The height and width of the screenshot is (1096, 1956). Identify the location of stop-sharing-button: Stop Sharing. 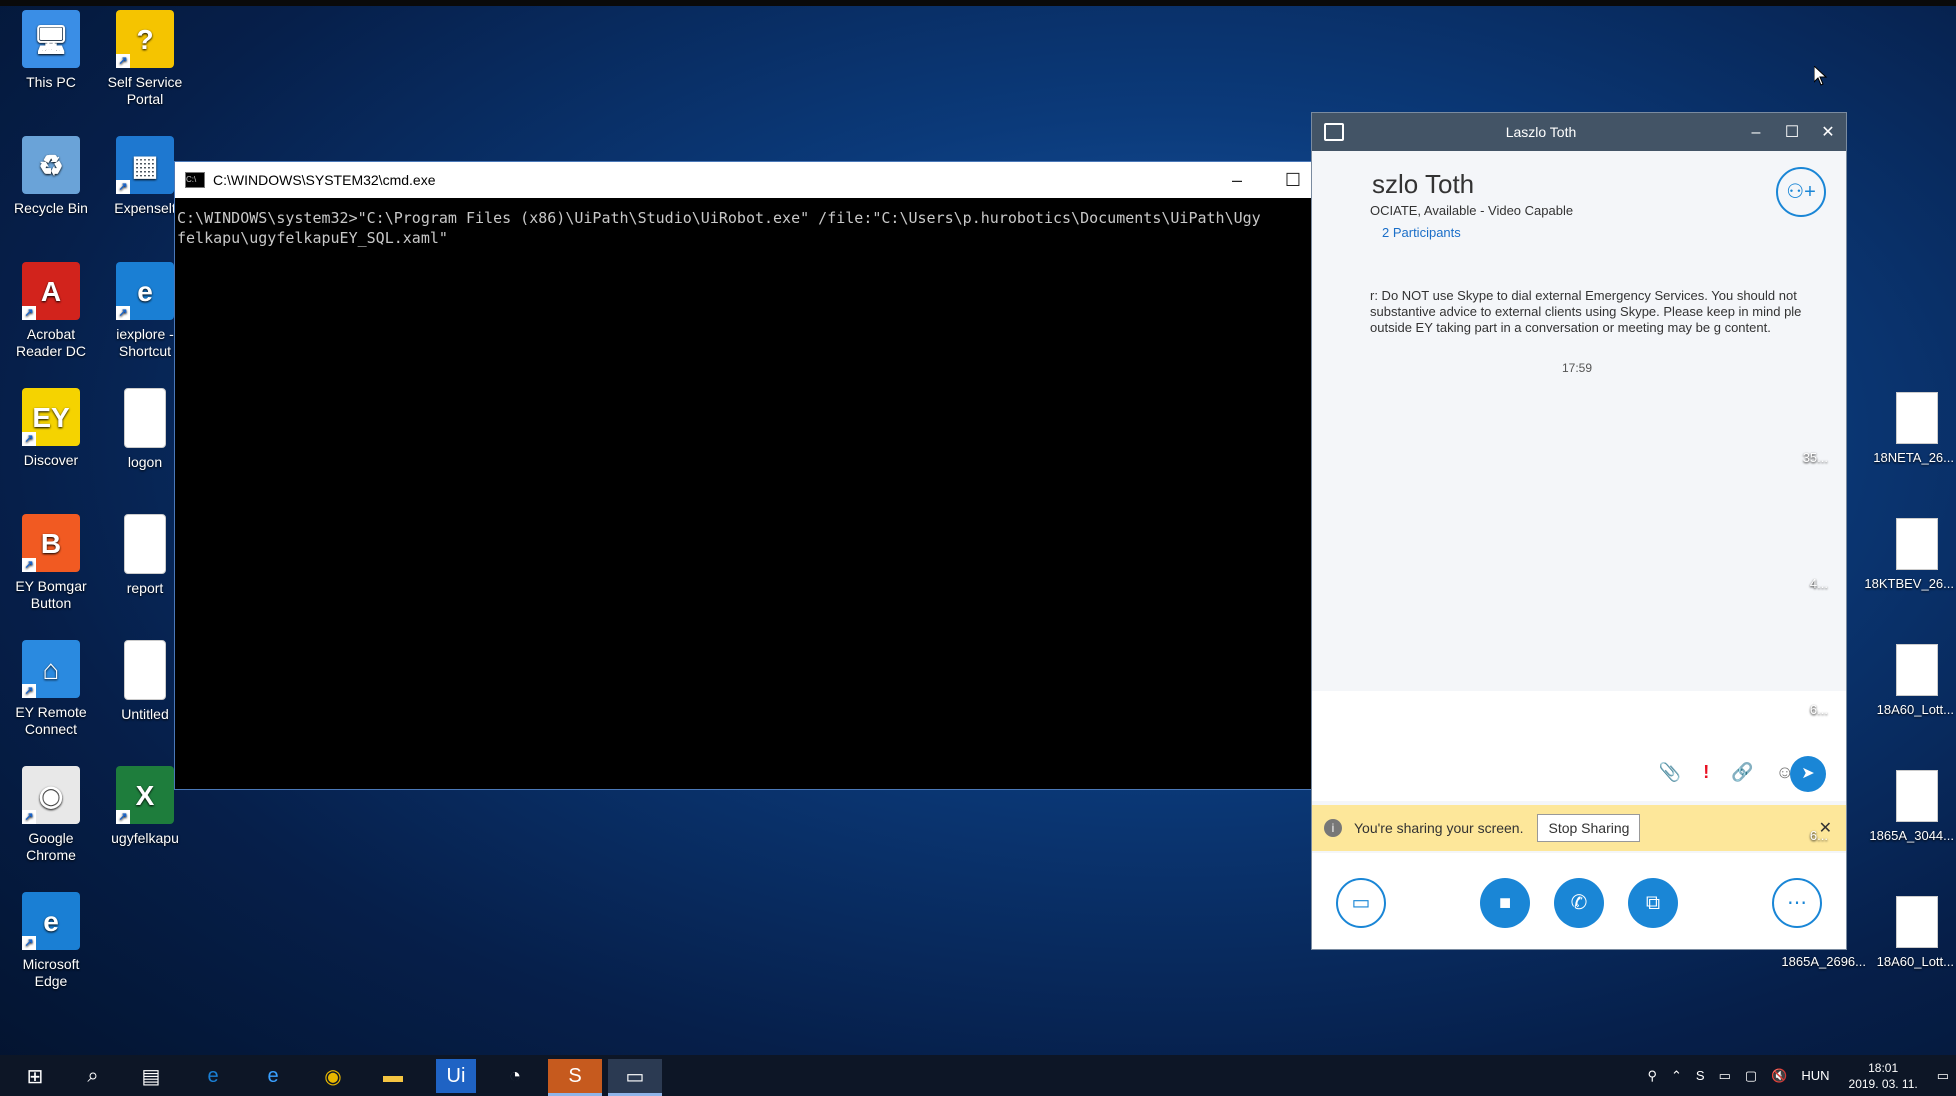
(1589, 828).